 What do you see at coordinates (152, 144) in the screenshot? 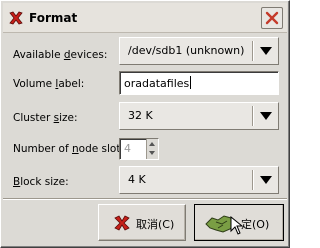
I see `spin-up-icon` at bounding box center [152, 144].